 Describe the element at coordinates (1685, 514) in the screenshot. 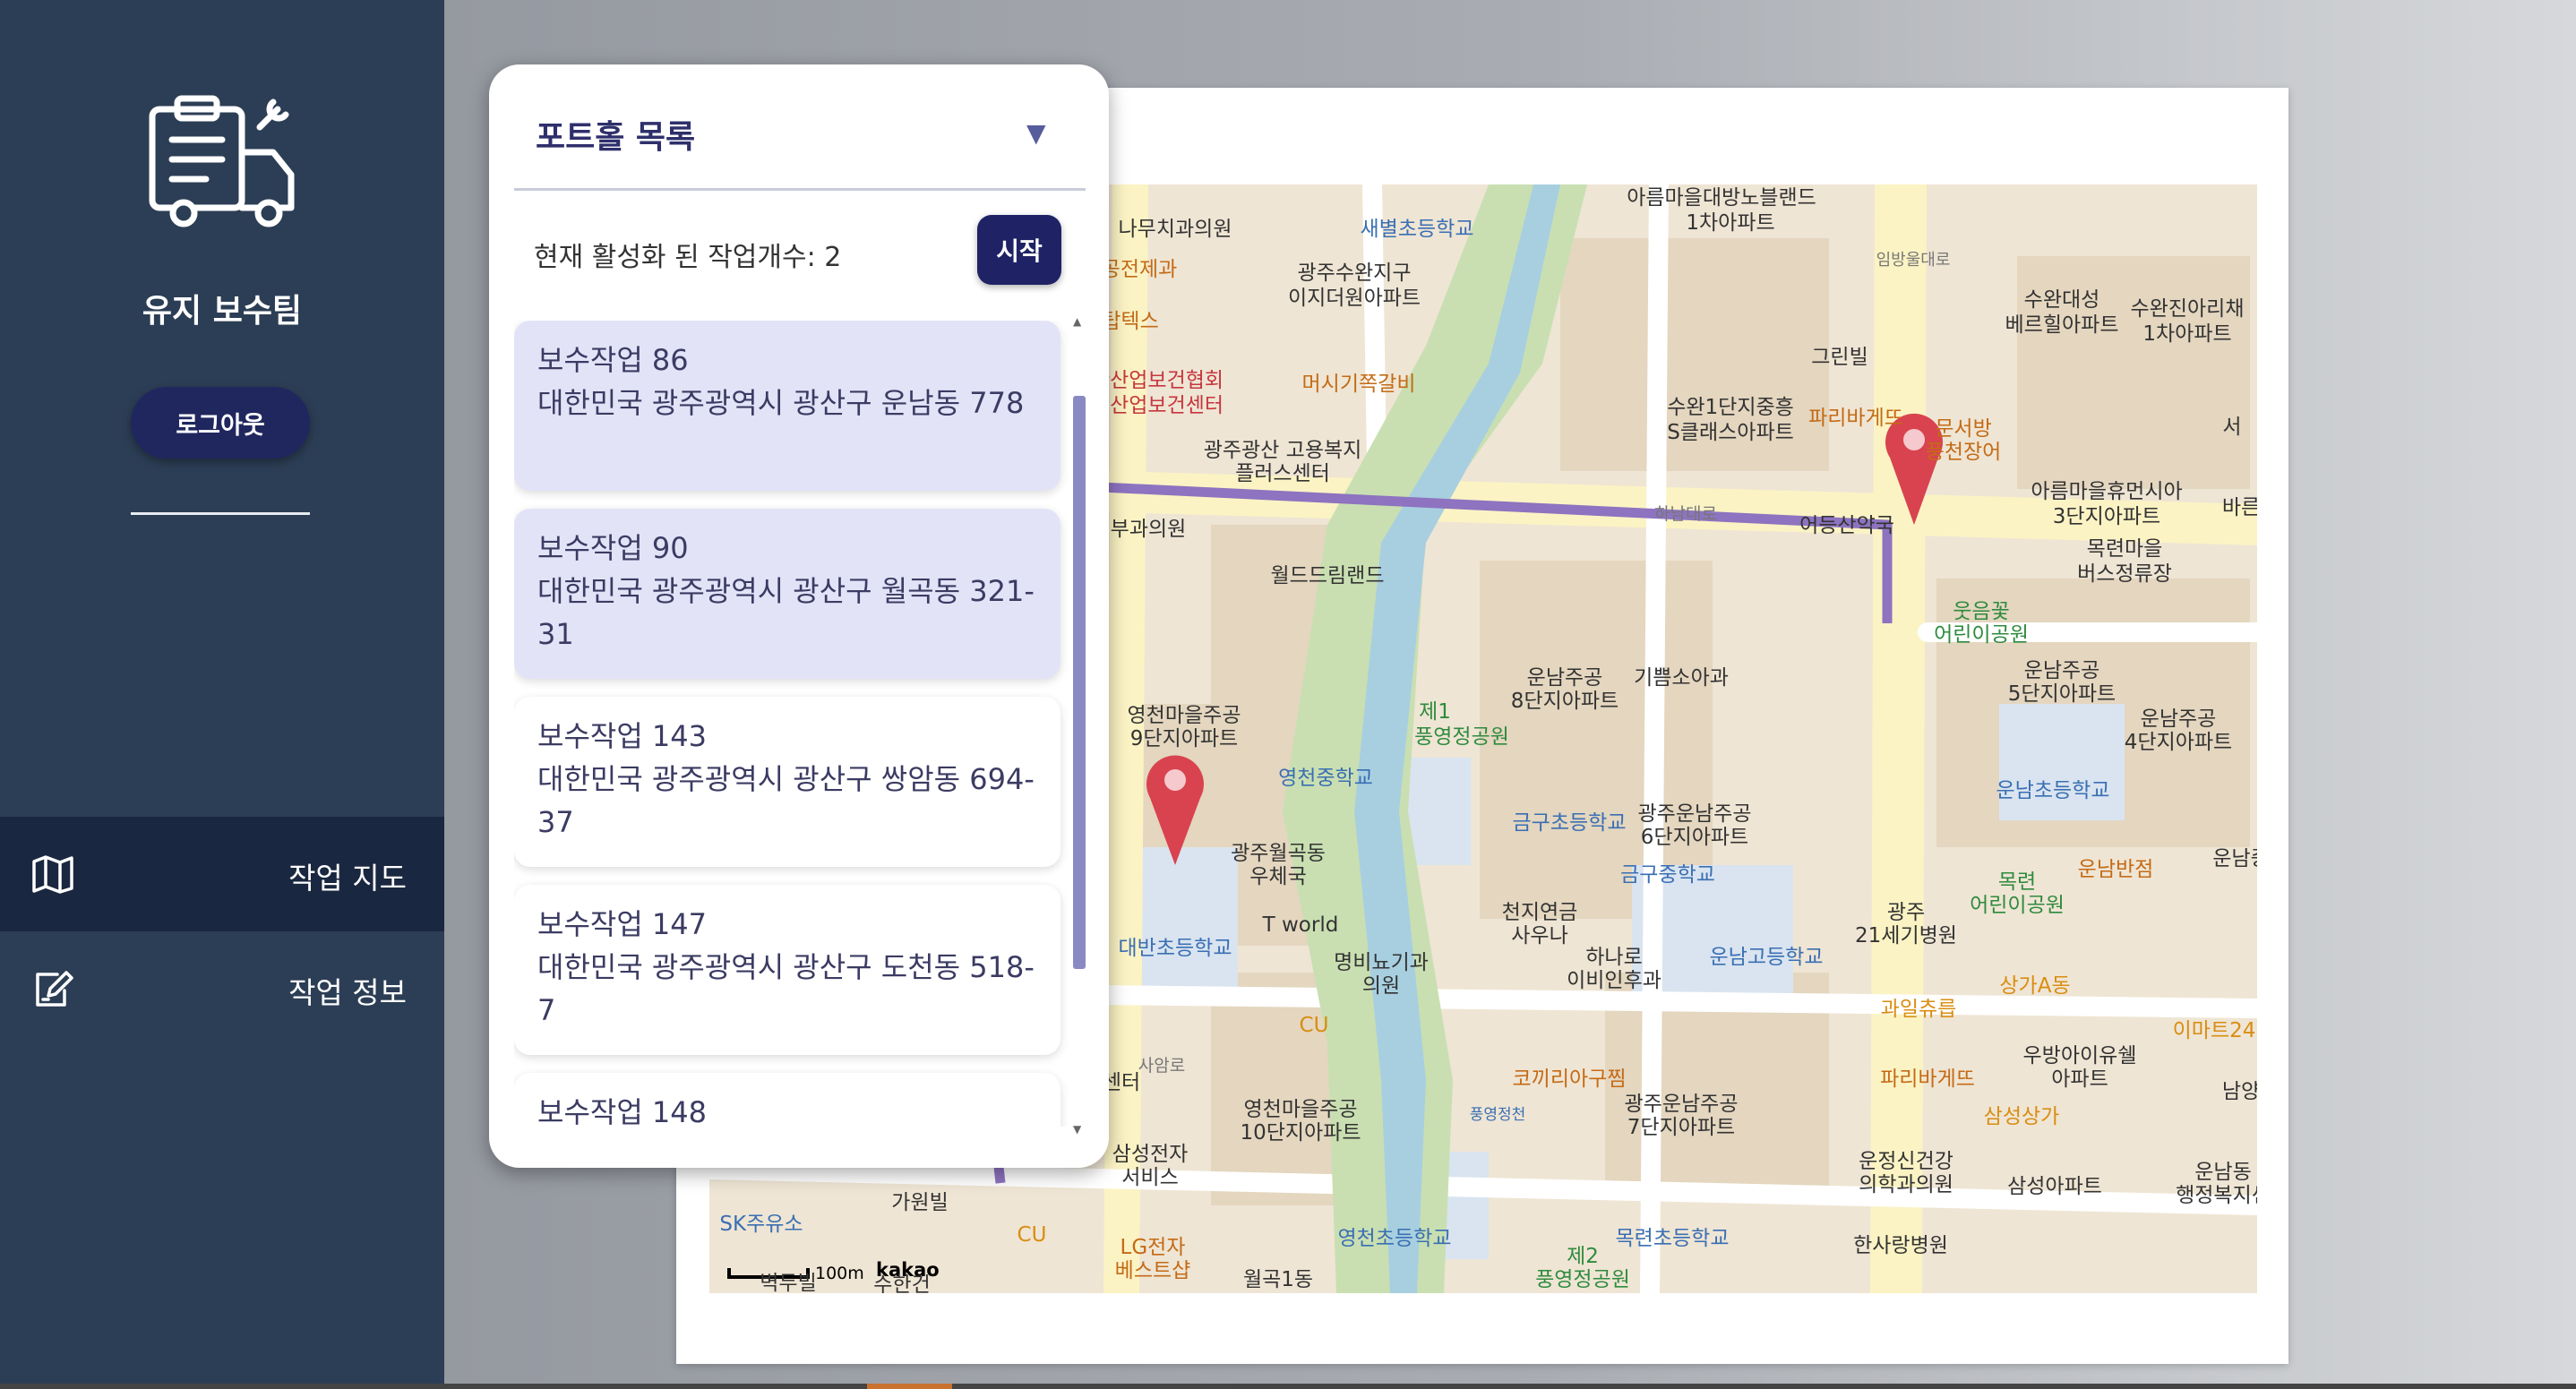

I see `svg-text: 하남대로` at that location.